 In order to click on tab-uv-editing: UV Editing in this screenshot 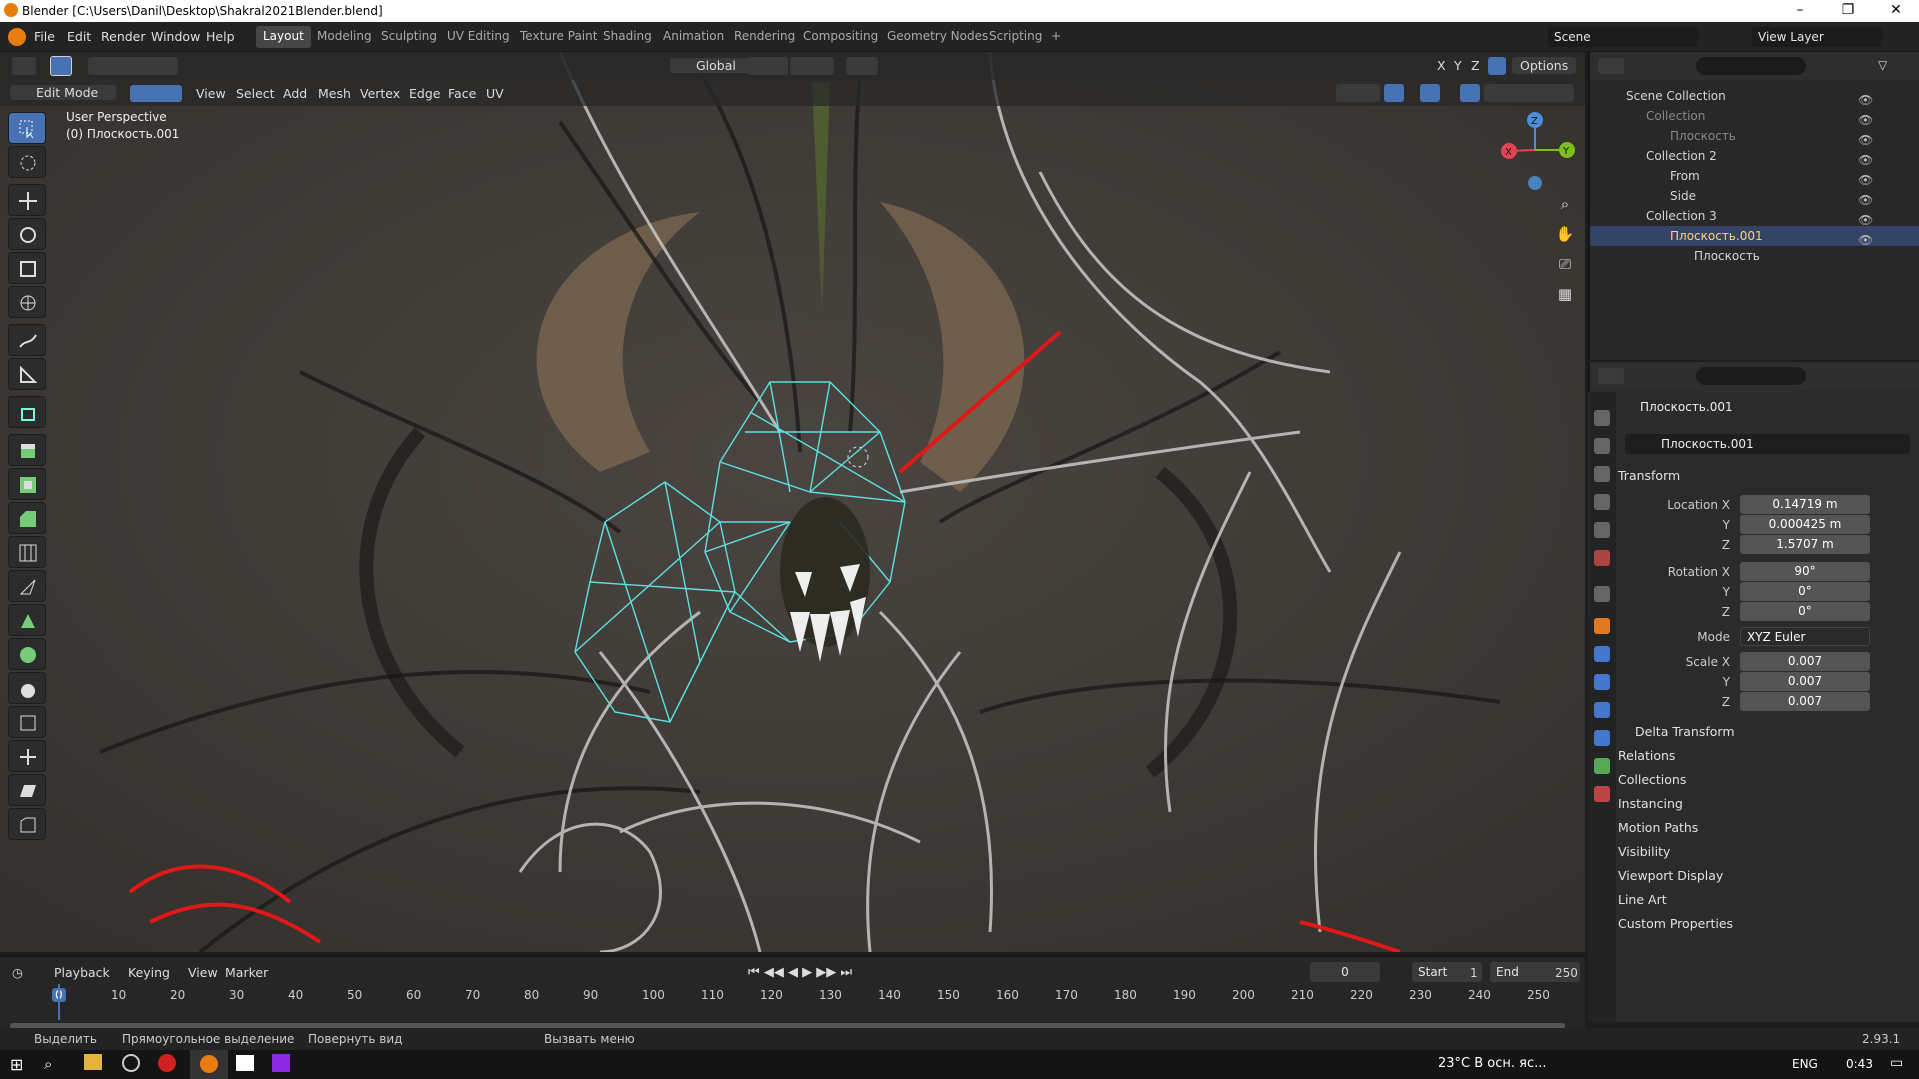, I will do `click(478, 37)`.